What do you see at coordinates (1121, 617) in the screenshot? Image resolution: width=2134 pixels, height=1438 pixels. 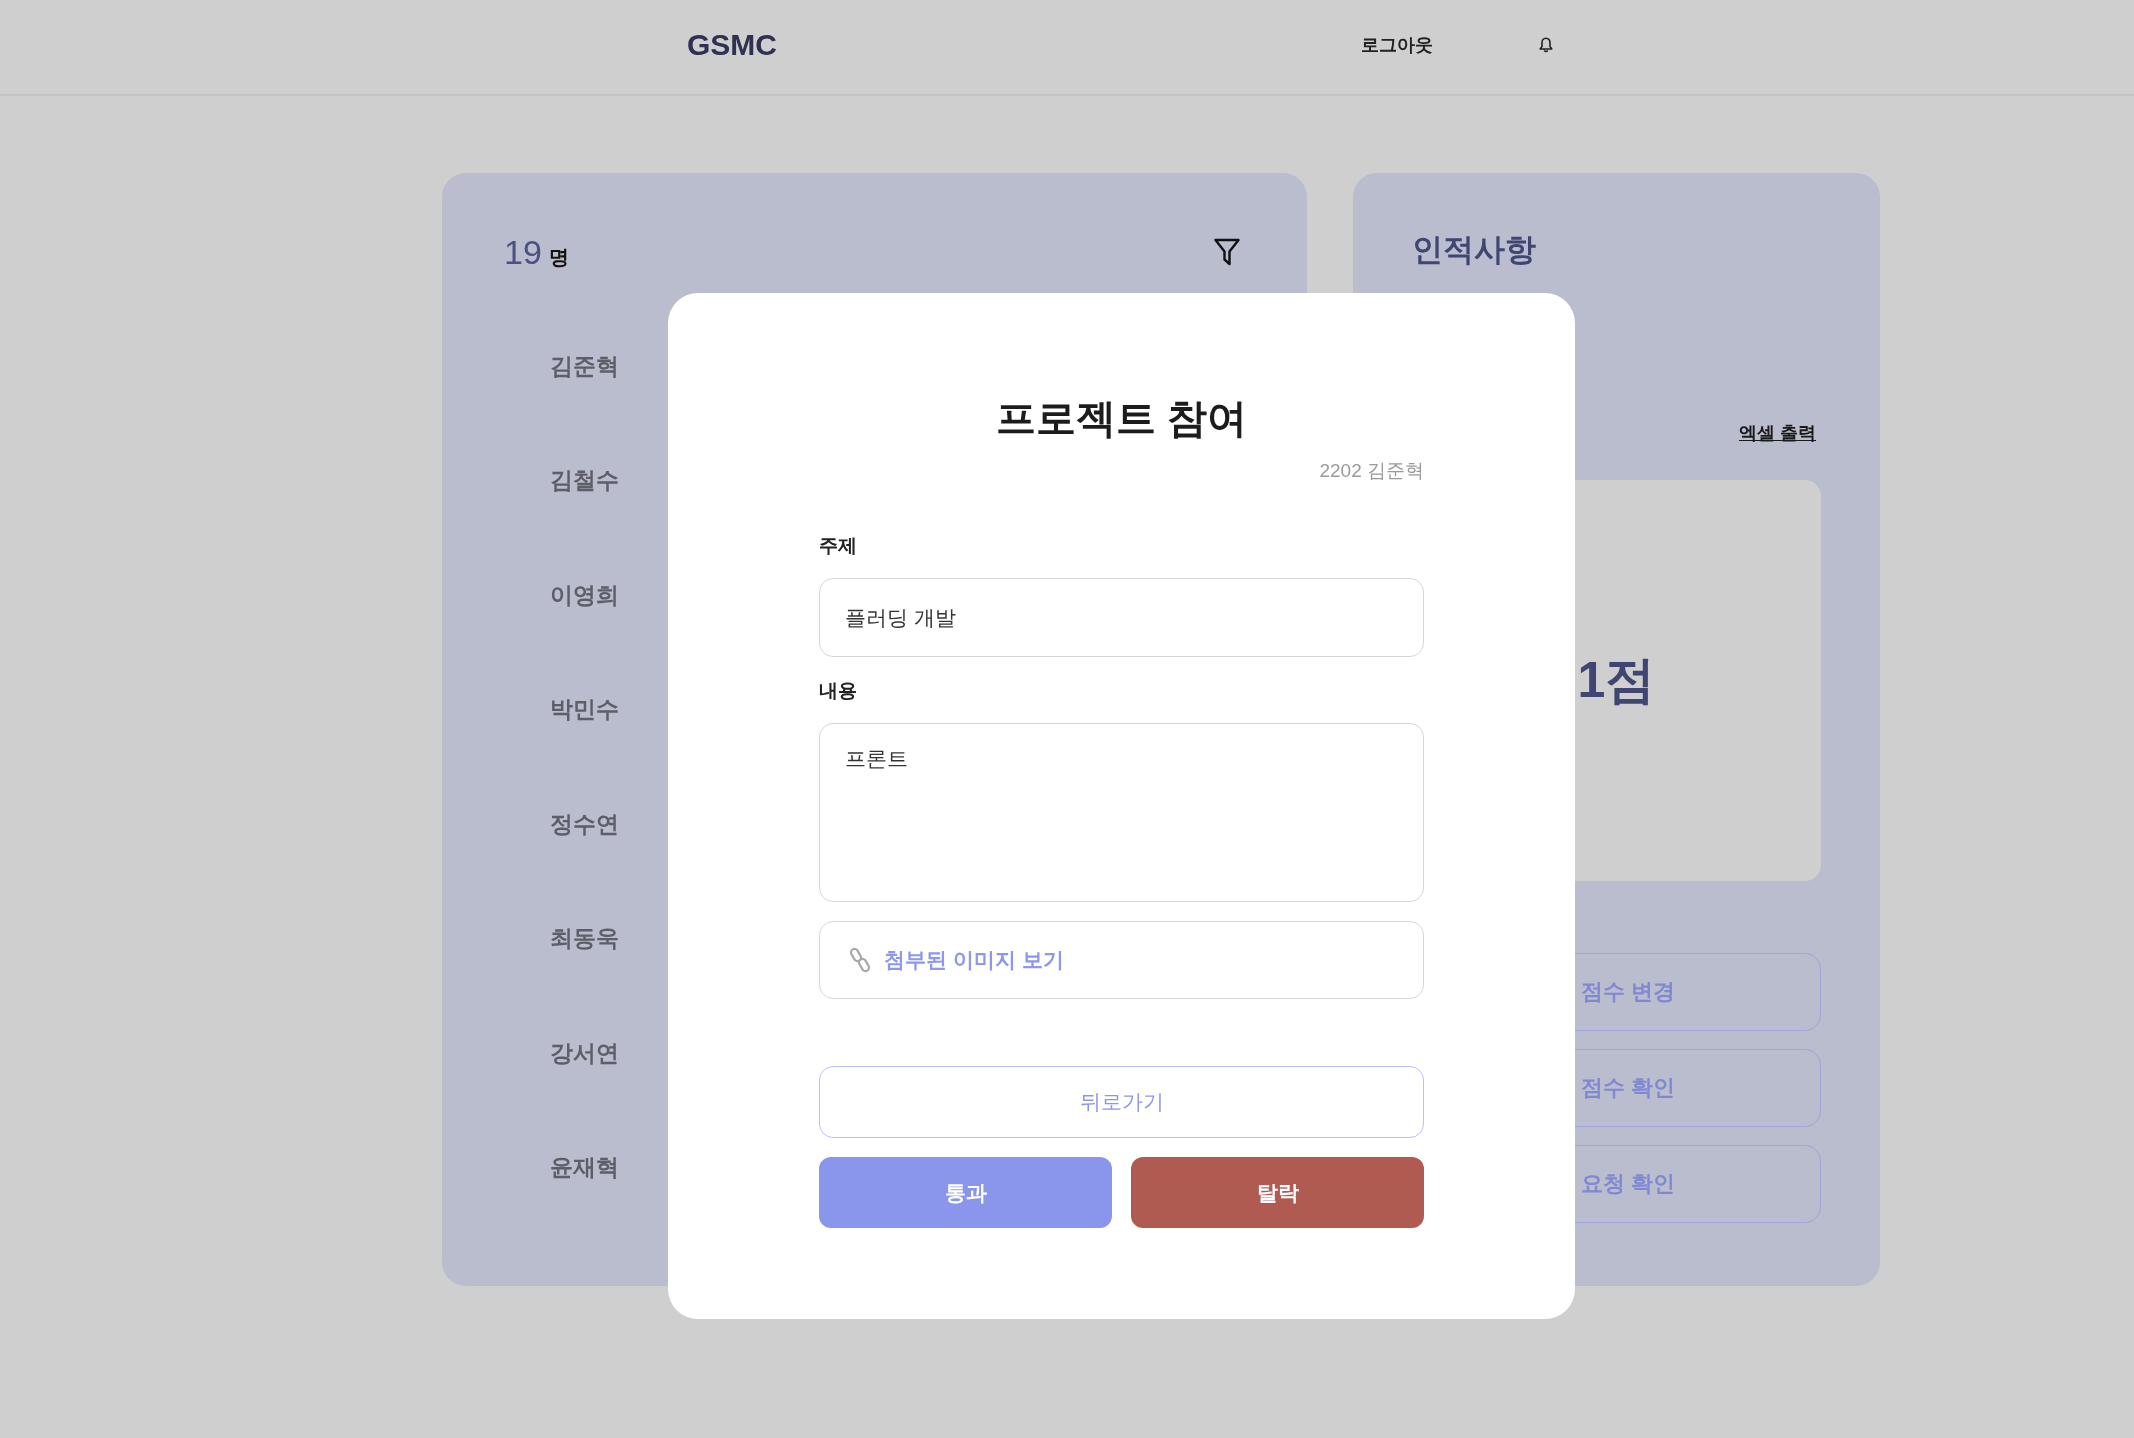 I see `topic-input: 플러딩 개발` at bounding box center [1121, 617].